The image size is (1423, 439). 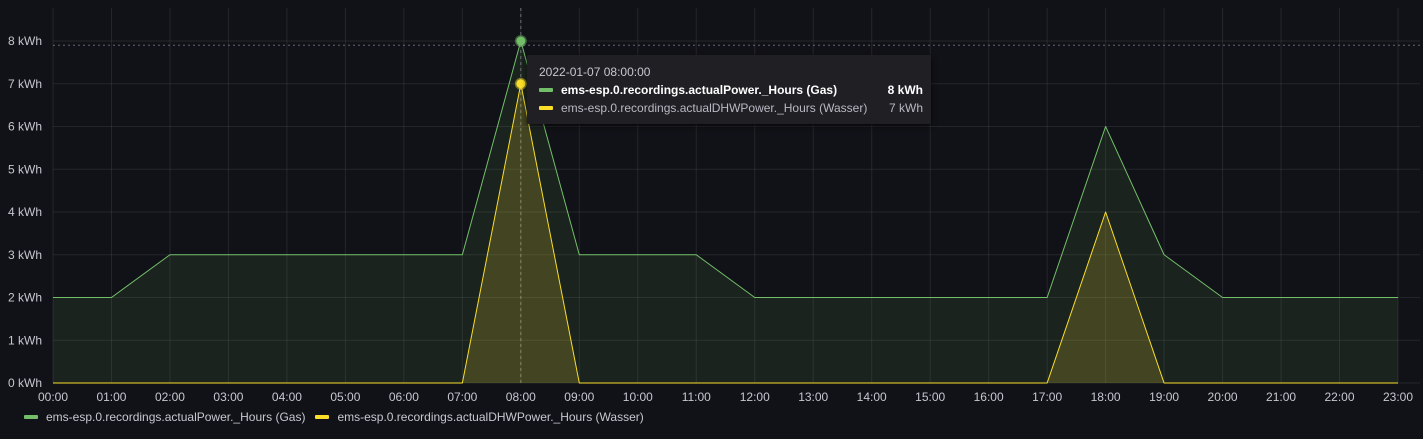 What do you see at coordinates (579, 397) in the screenshot?
I see `x-tick-label: 09:00` at bounding box center [579, 397].